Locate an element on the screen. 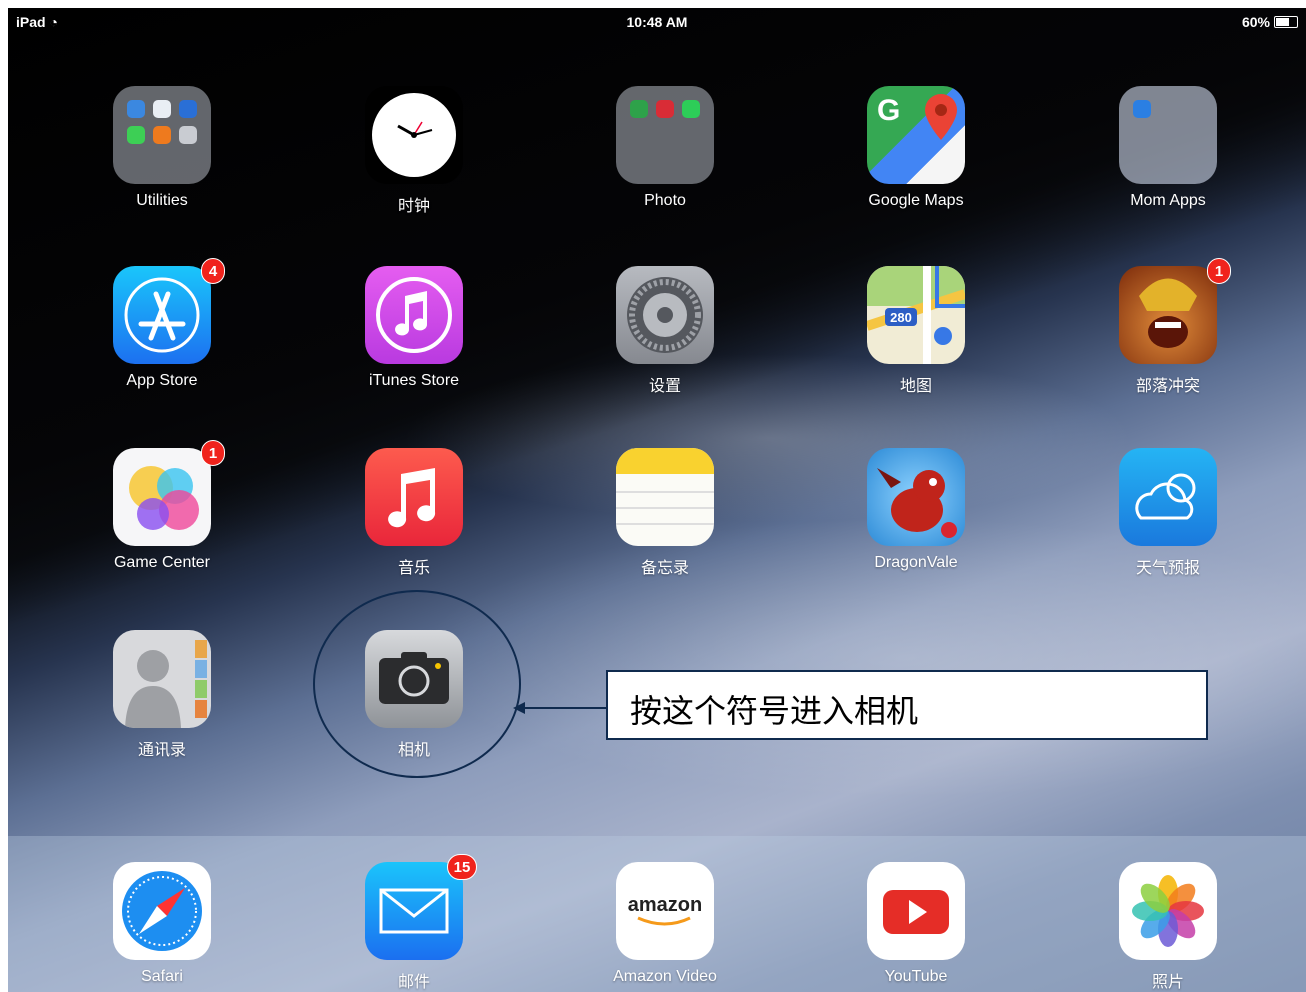 The image size is (1306, 992). route-shield-number: 280 is located at coordinates (901, 317).